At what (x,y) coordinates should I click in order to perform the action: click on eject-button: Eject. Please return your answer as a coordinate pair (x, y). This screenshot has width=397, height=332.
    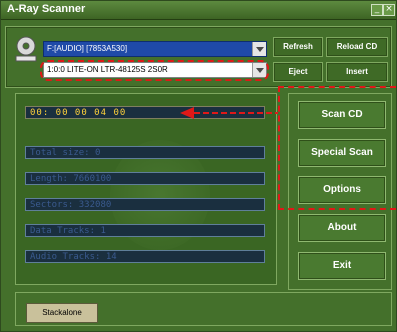
    Looking at the image, I should click on (298, 72).